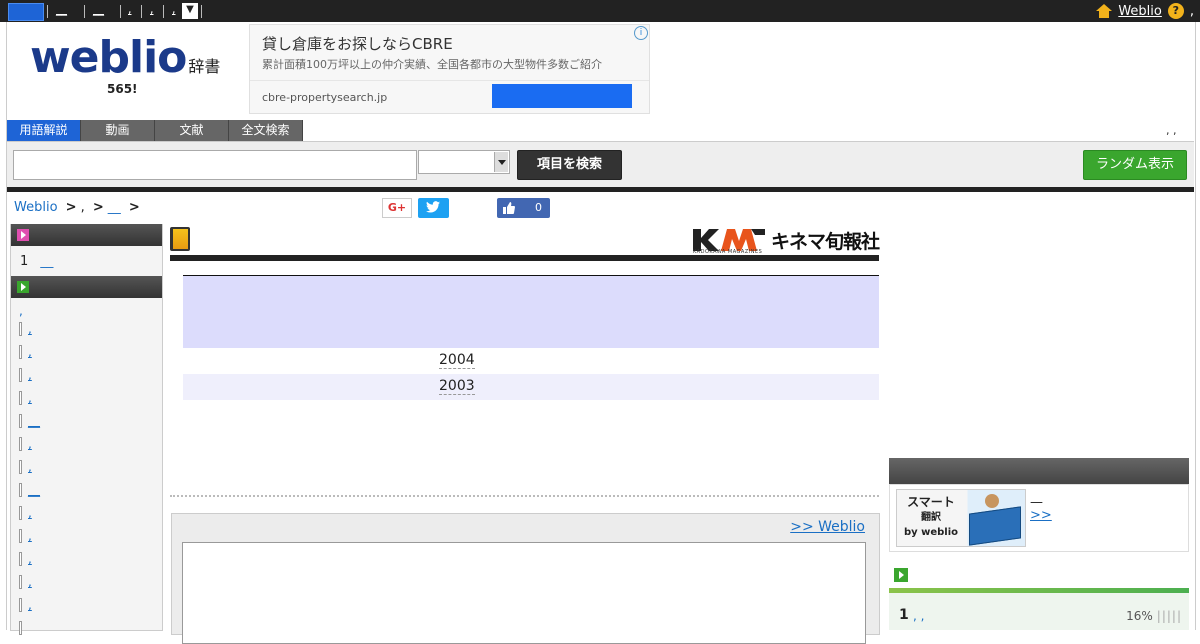 The height and width of the screenshot is (644, 1200). Describe the element at coordinates (525, 578) in the screenshot. I see `related-box: >> Weblio` at that location.